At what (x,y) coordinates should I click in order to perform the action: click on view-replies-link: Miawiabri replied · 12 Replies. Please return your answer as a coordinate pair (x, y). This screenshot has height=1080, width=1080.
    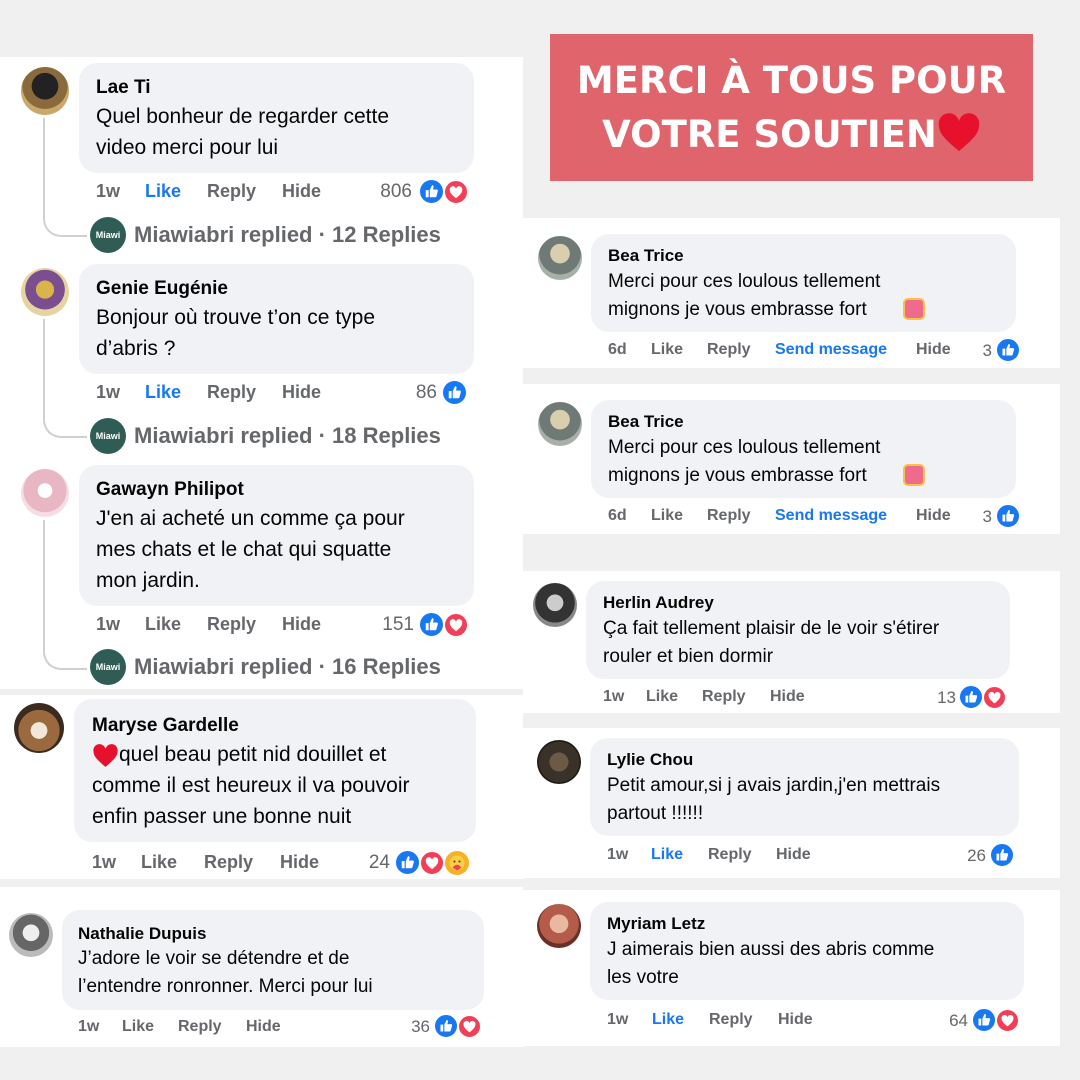
    Looking at the image, I should click on (287, 235).